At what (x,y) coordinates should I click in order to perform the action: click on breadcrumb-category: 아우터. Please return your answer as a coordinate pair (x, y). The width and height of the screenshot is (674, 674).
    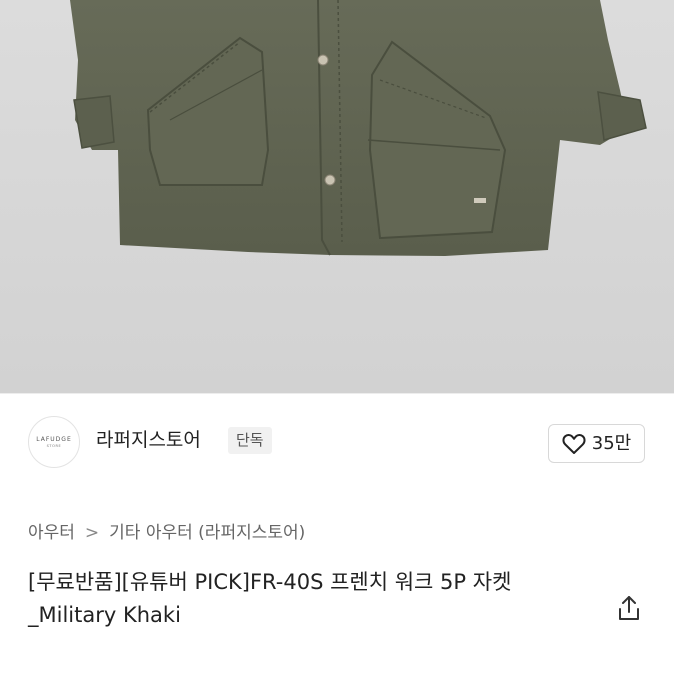
    Looking at the image, I should click on (51, 533).